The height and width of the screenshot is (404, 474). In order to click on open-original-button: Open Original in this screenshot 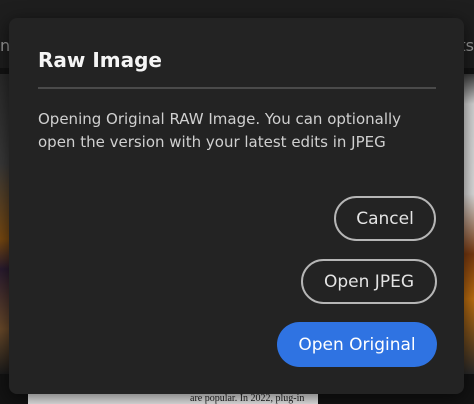, I will do `click(357, 344)`.